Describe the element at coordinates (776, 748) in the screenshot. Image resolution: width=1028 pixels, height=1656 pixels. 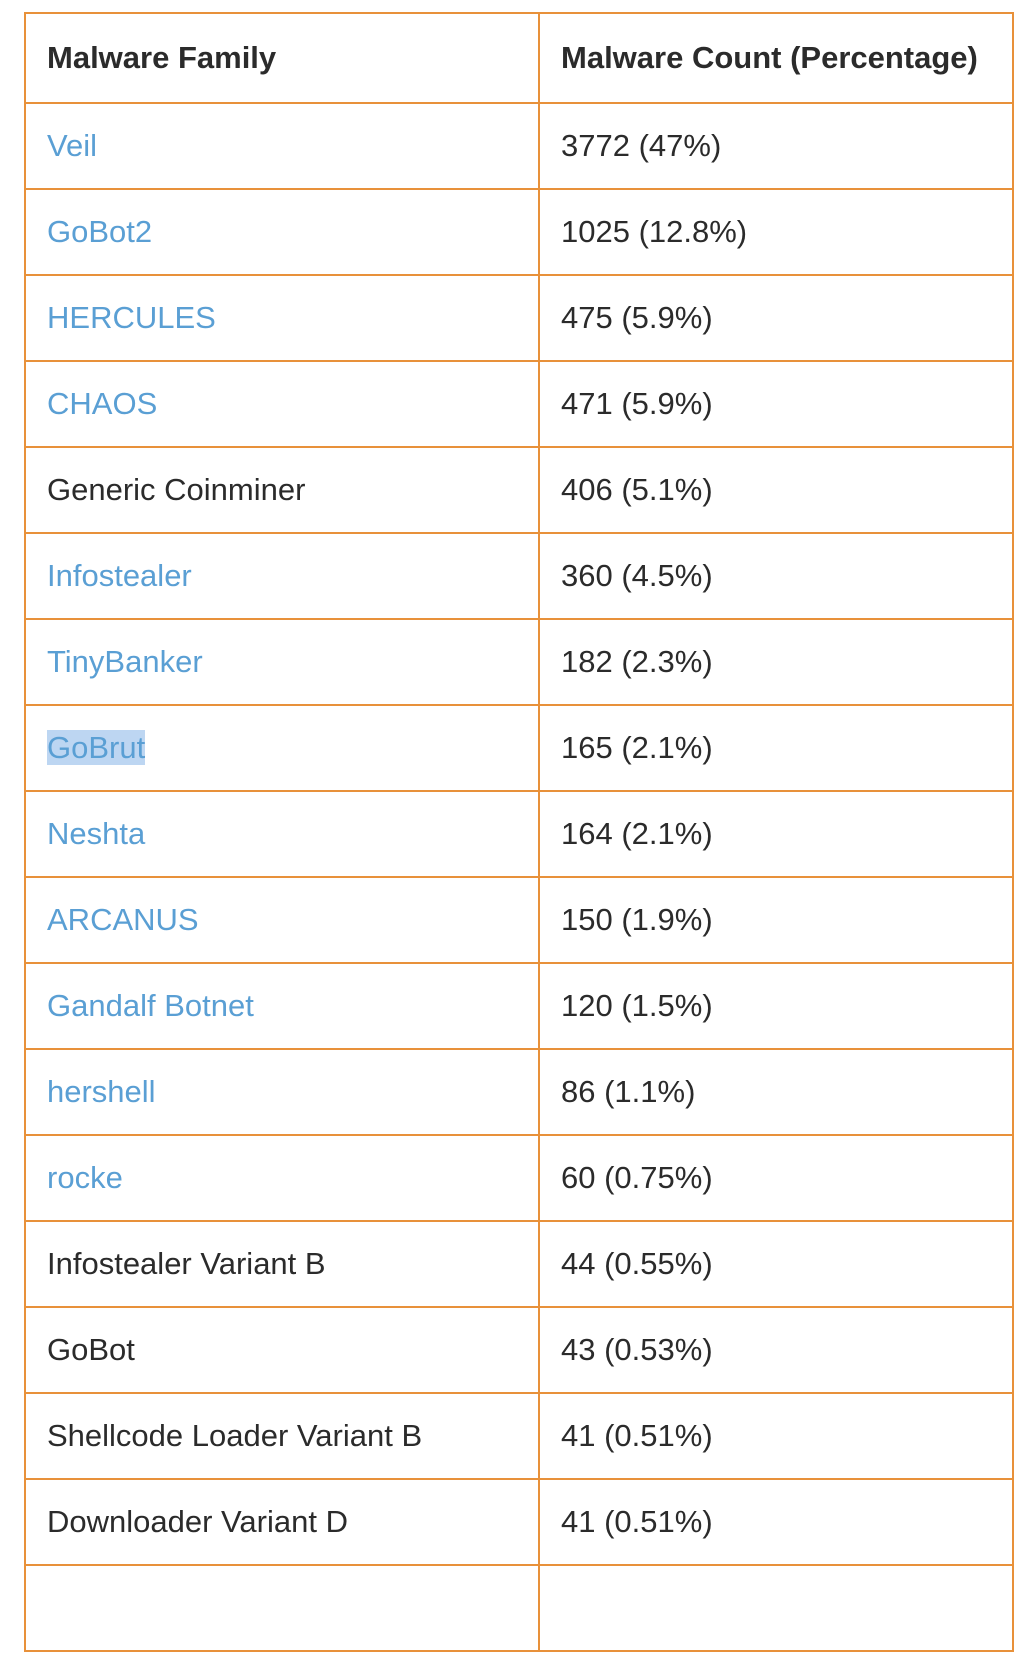
I see `count-cell: 165 (2.1%)` at that location.